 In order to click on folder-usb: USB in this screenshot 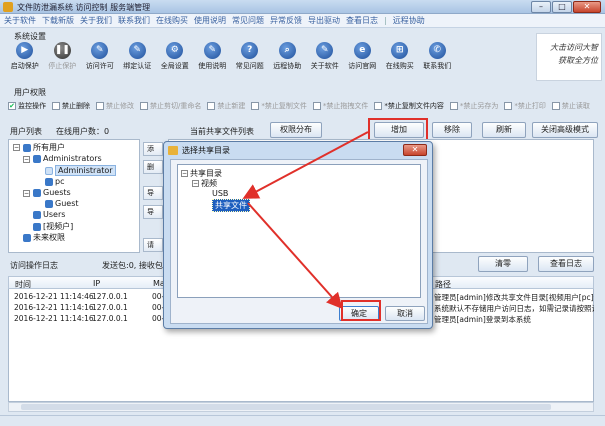, I will do `click(220, 193)`.